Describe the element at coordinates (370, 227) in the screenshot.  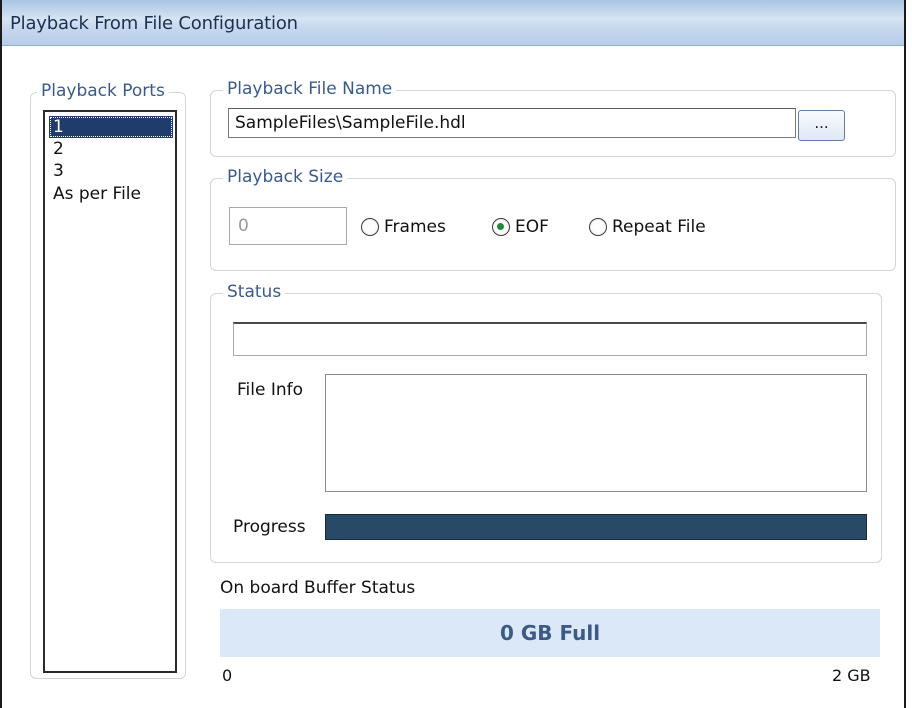
I see `frames-radio-circle` at that location.